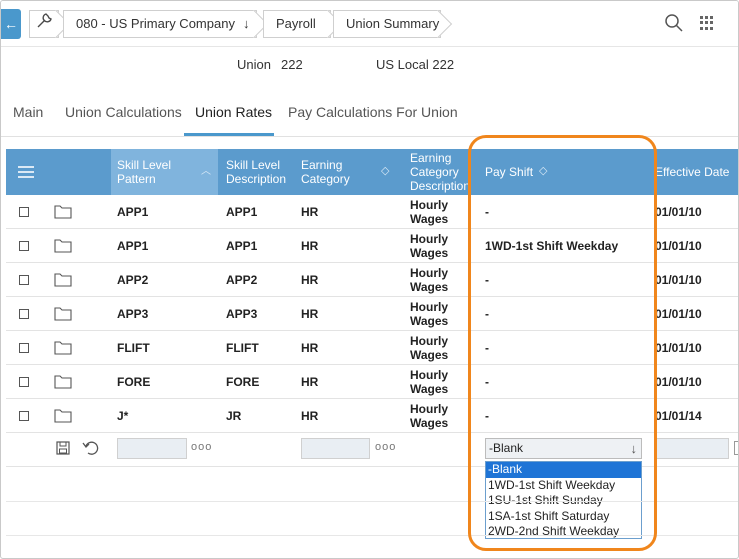 This screenshot has height=559, width=739. What do you see at coordinates (563, 470) in the screenshot?
I see `pay-shift-option: -Blank` at bounding box center [563, 470].